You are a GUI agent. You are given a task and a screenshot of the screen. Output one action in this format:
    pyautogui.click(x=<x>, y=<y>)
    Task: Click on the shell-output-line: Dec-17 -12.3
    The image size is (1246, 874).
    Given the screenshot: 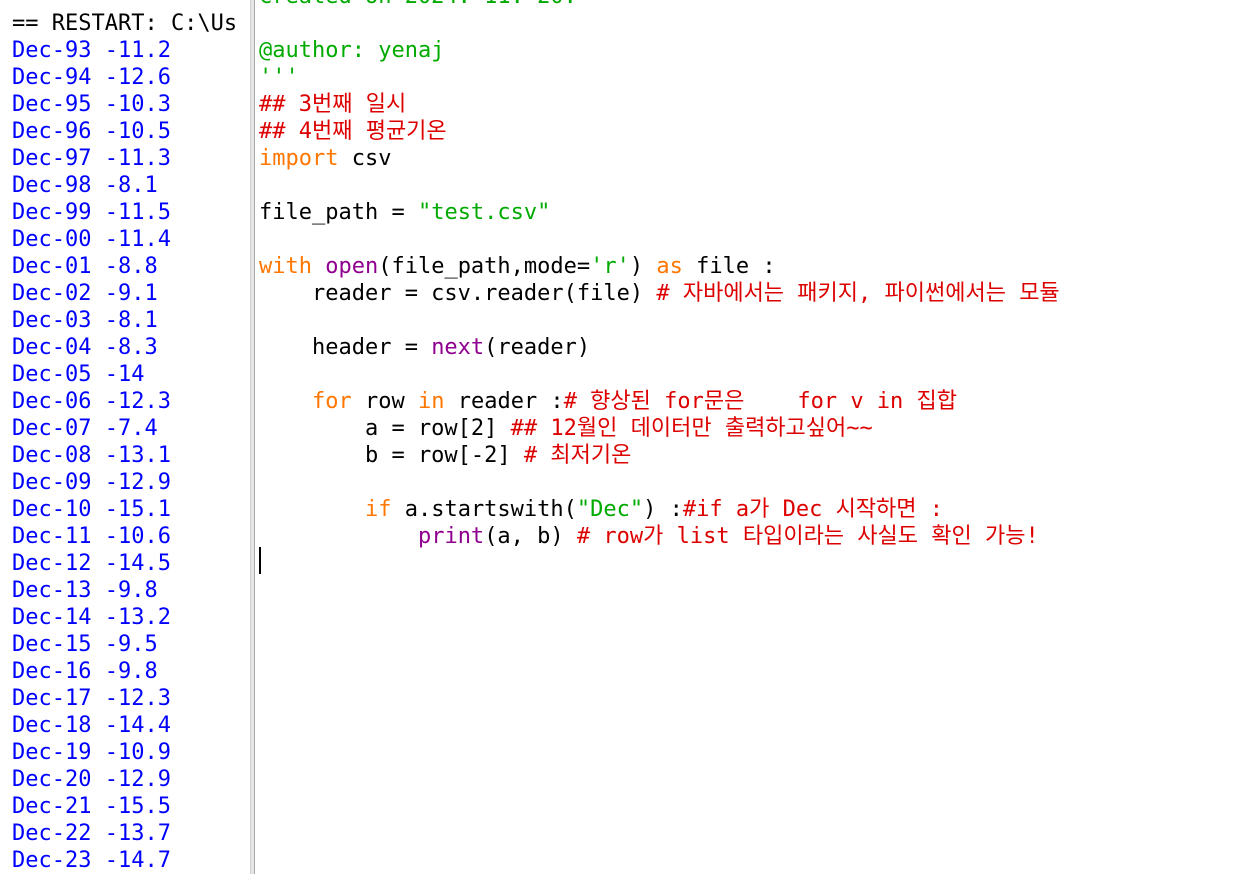 What is the action you would take?
    pyautogui.click(x=91, y=698)
    